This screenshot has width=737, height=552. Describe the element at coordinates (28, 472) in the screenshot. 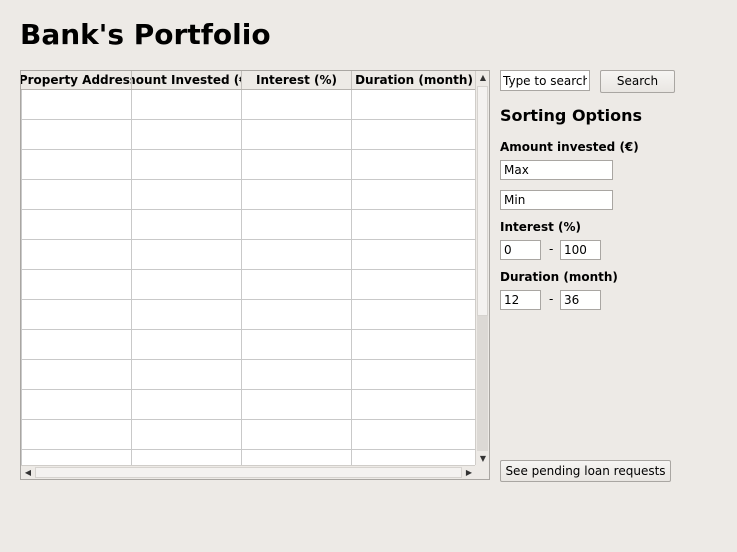

I see `scroll-left-arrow-icon: ◀` at that location.